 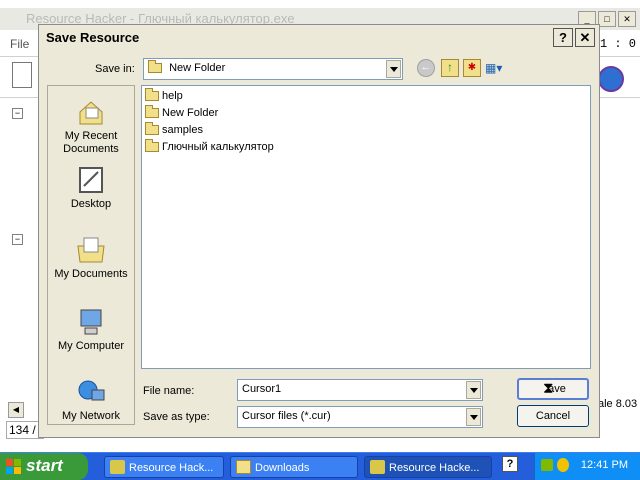 I want to click on menu-file: File, so click(x=19, y=44).